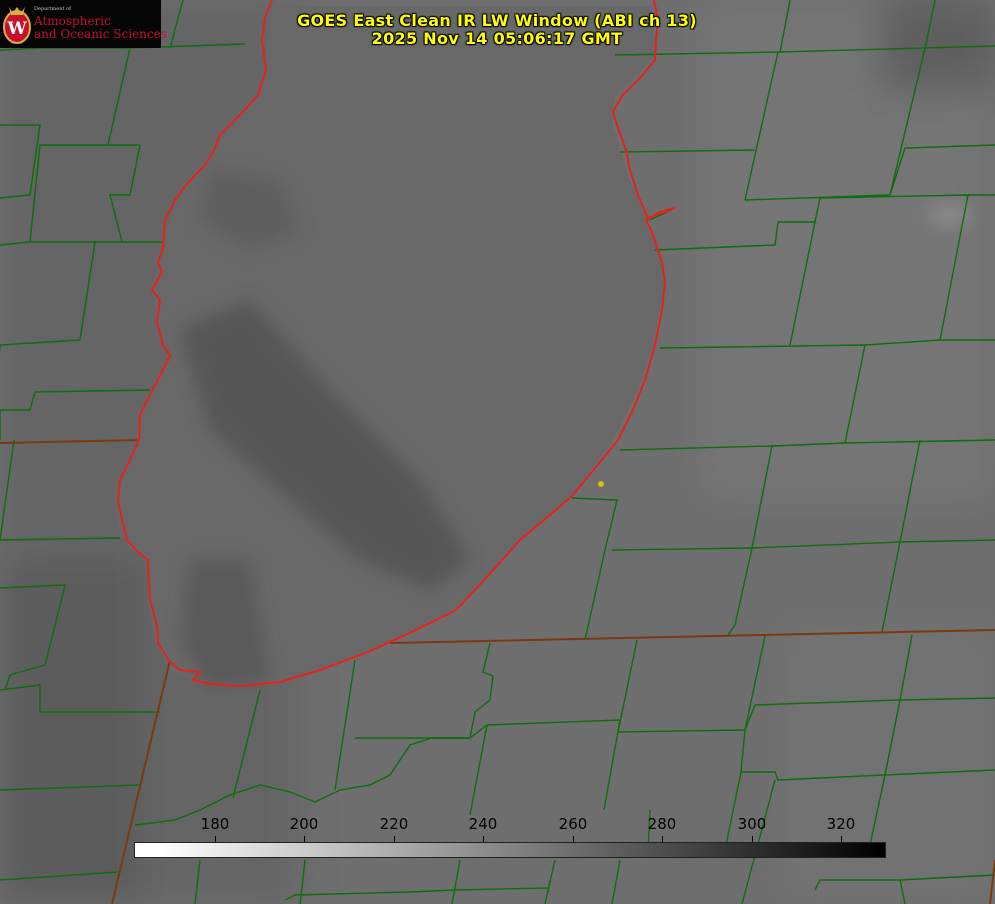  I want to click on colorbar-tick-label: 320, so click(841, 824).